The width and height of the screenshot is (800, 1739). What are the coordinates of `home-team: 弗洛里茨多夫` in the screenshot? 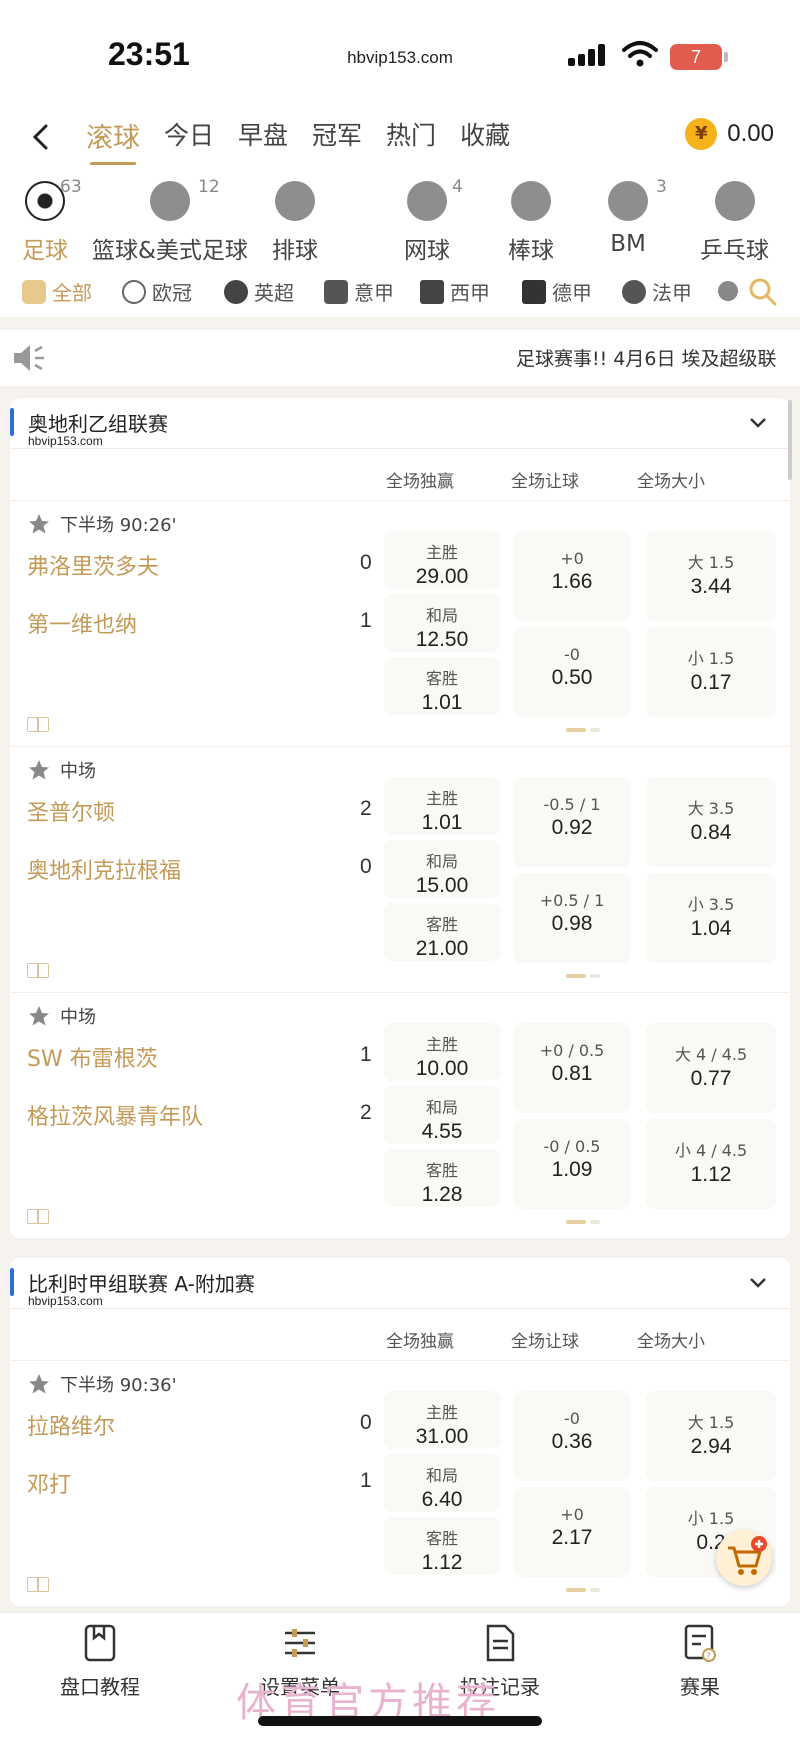 It's located at (93, 565).